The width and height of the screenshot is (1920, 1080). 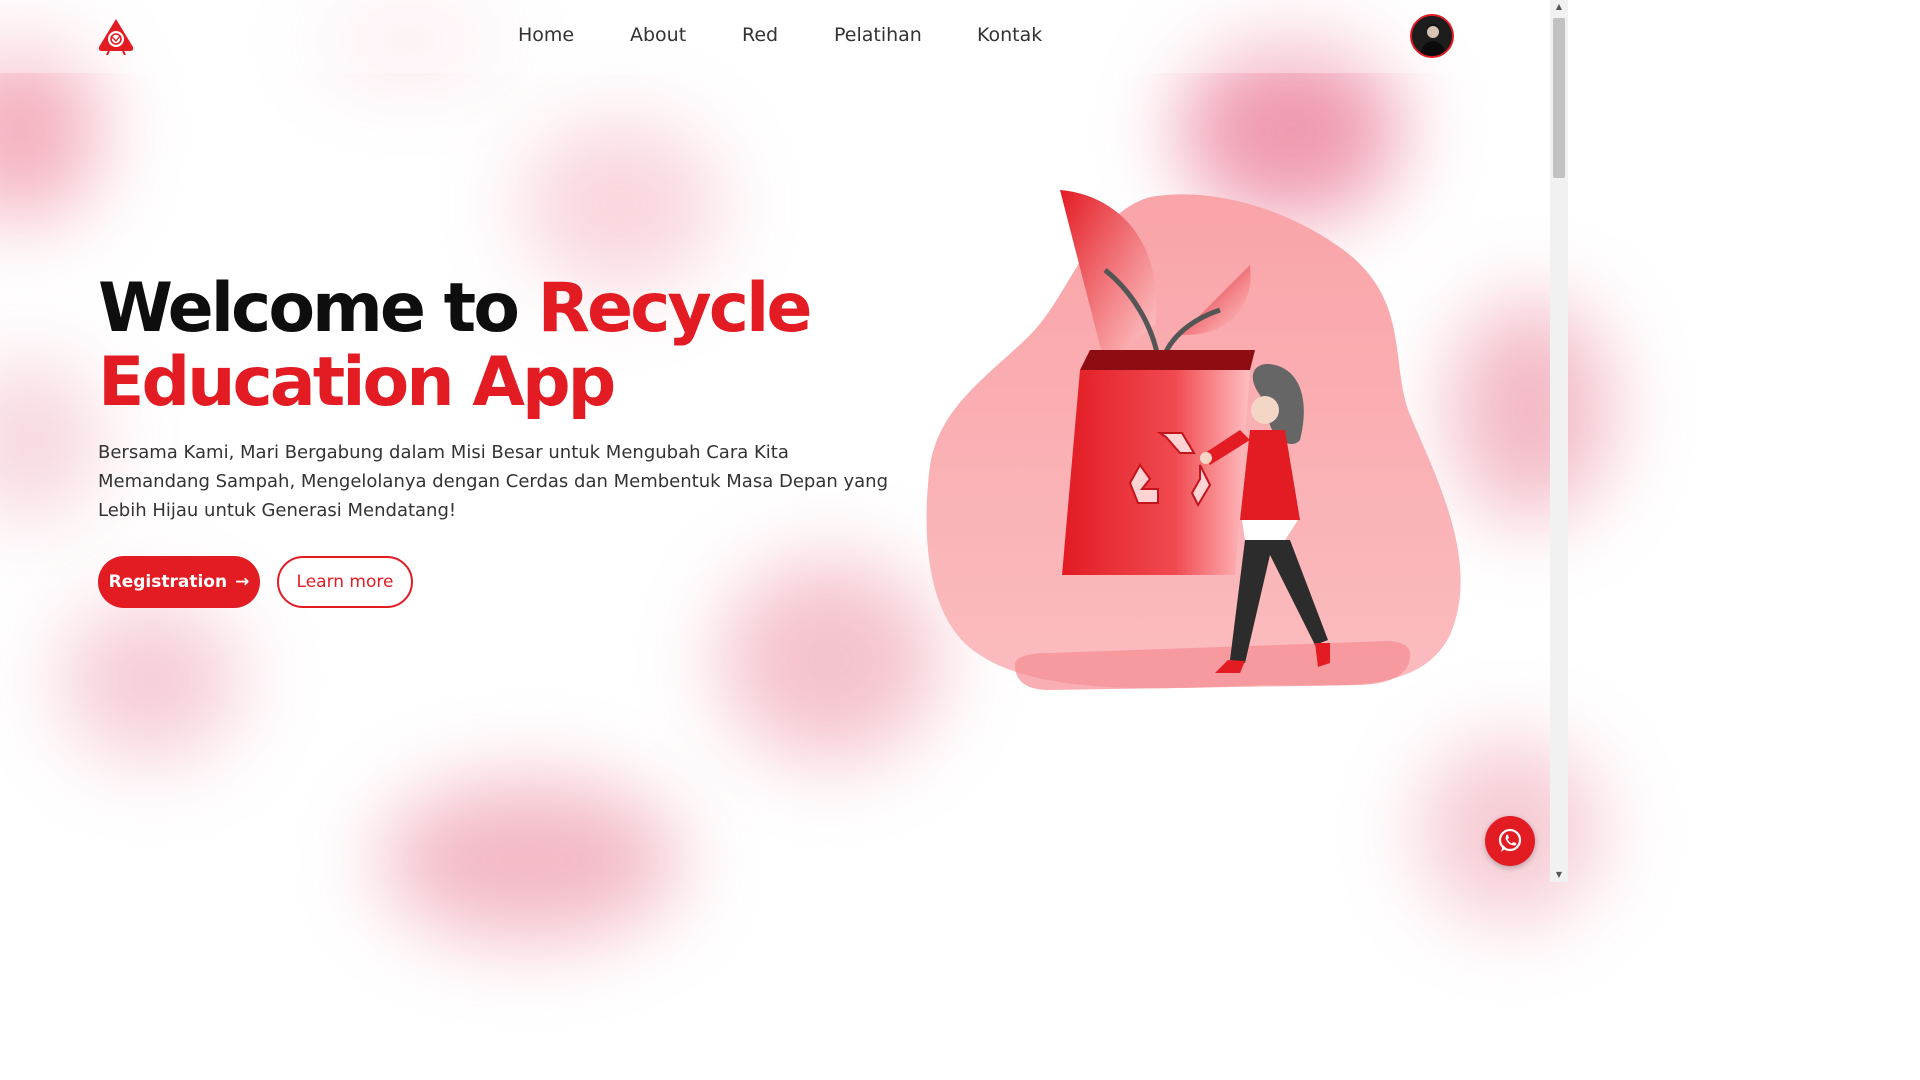 What do you see at coordinates (318, 308) in the screenshot?
I see `hero-title-intro: Welcome to` at bounding box center [318, 308].